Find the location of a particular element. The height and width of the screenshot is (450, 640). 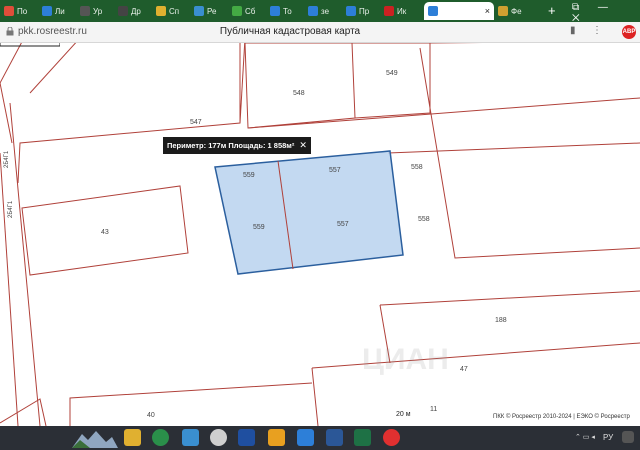

language-indicator: РУ is located at coordinates (608, 437).